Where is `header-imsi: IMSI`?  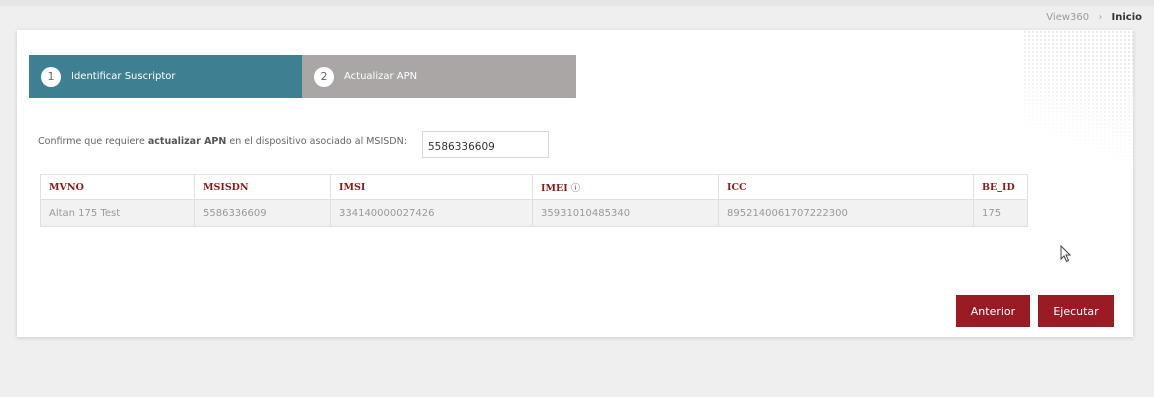
header-imsi: IMSI is located at coordinates (431, 187).